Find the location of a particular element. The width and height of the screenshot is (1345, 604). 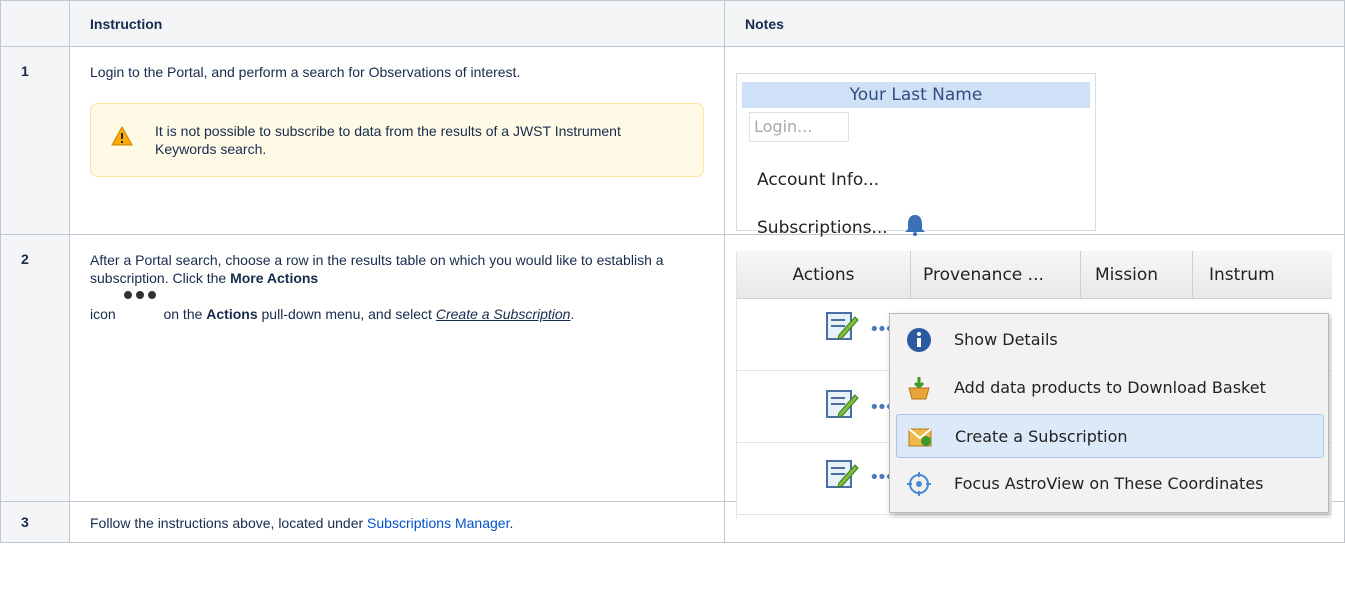

name-bar: Your Last Name is located at coordinates (916, 95).